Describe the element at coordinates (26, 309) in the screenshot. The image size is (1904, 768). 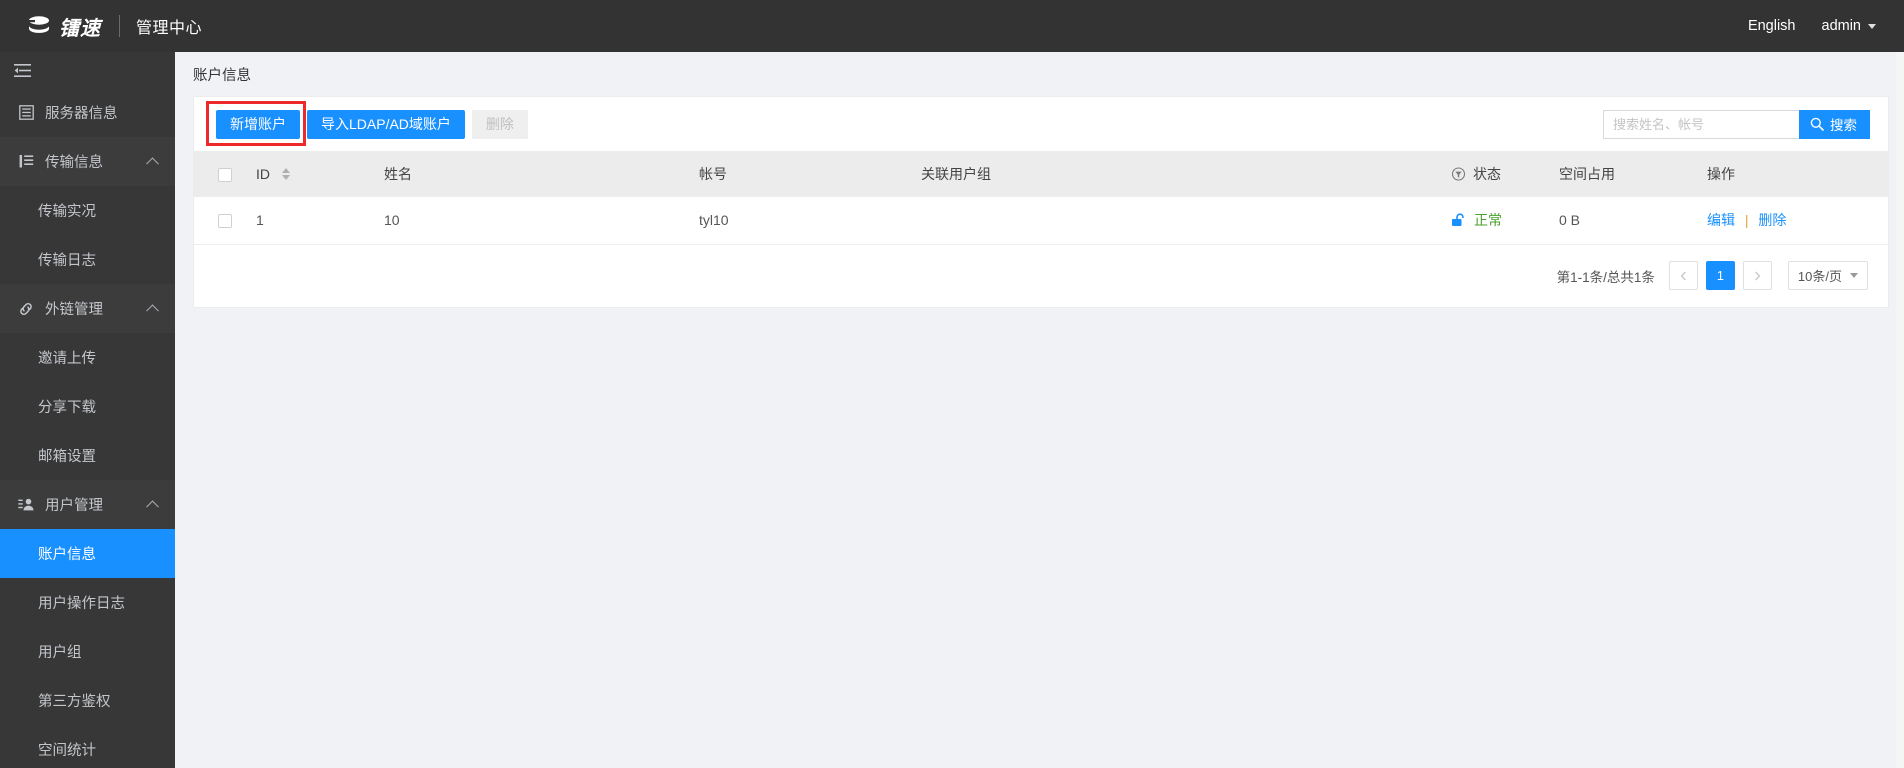
I see `link-icon` at that location.